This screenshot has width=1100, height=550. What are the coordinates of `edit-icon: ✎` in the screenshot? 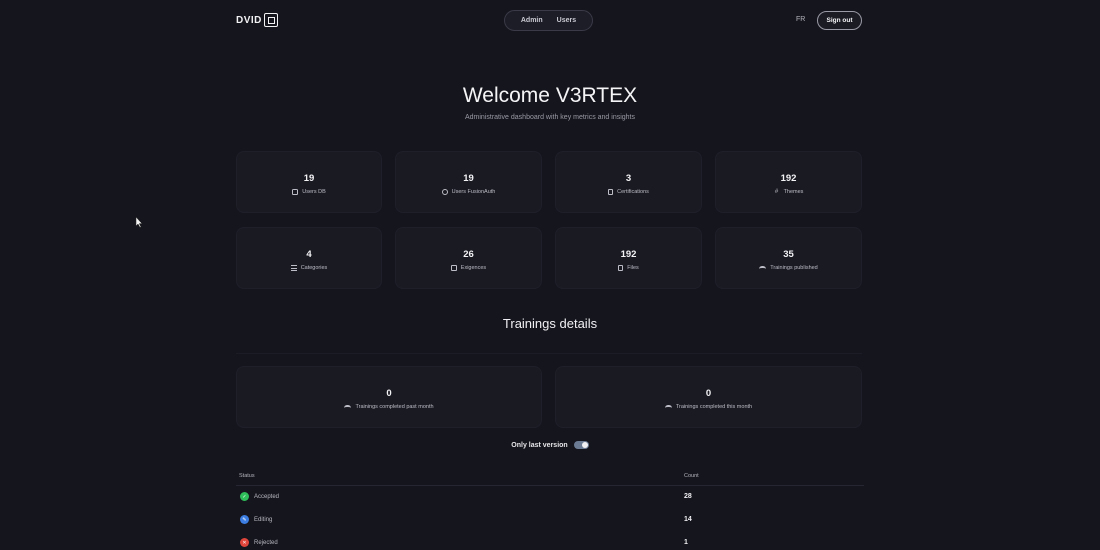 It's located at (244, 519).